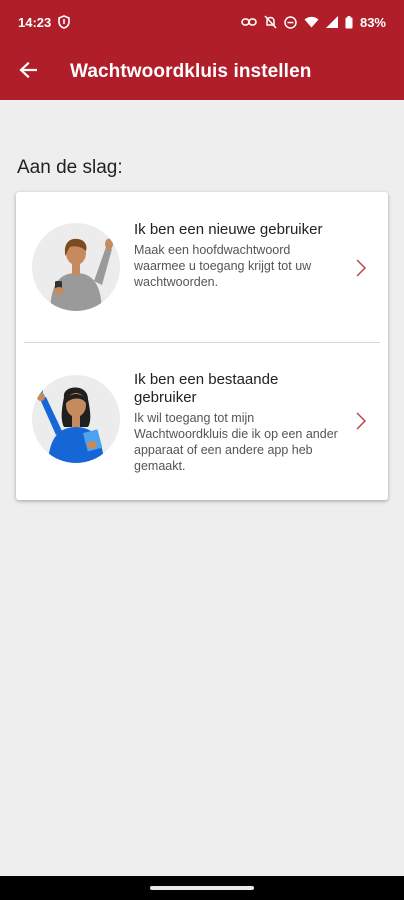 The width and height of the screenshot is (404, 900). I want to click on toolbar: Wachtwoordkluis instellen, so click(202, 72).